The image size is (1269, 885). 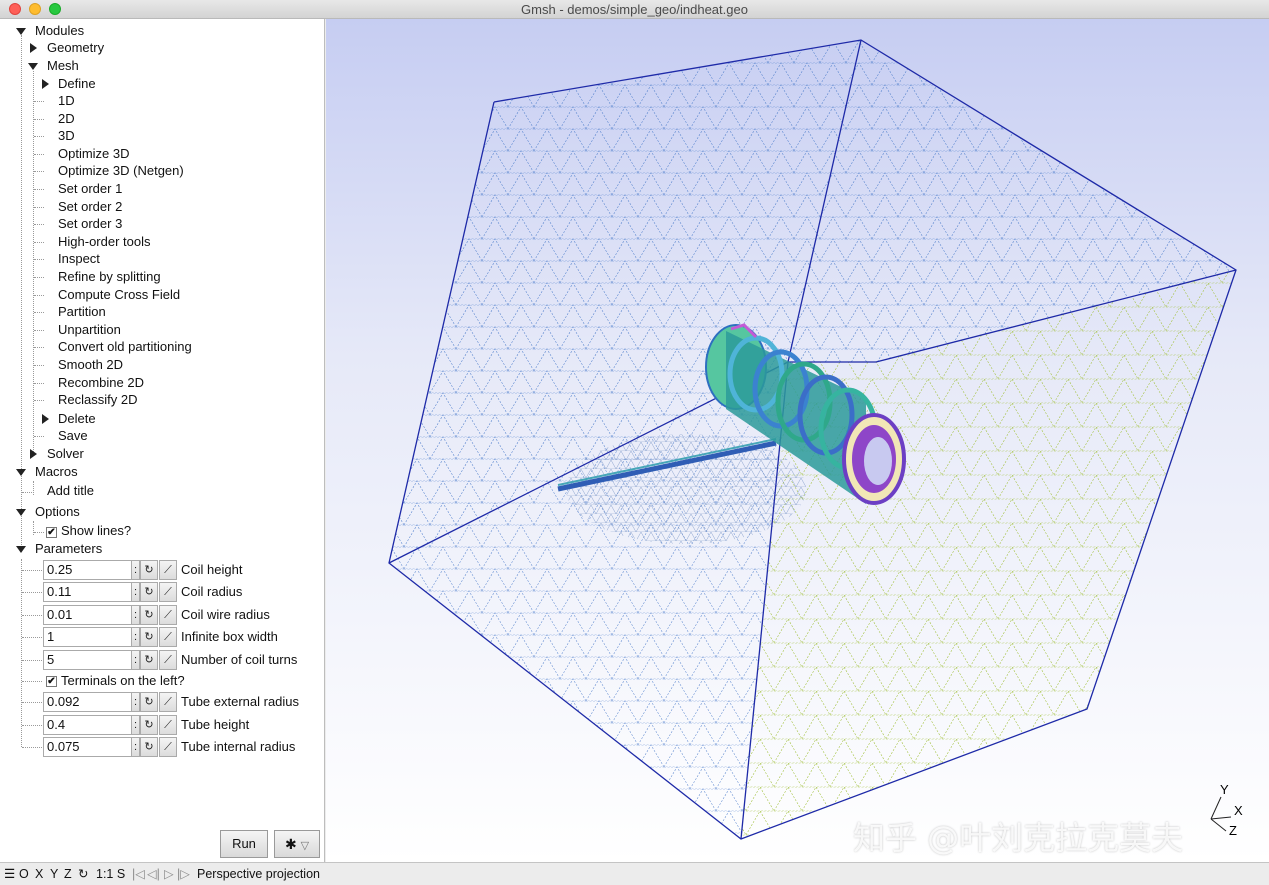 I want to click on solver-settings-button: ✱ ▽, so click(x=297, y=844).